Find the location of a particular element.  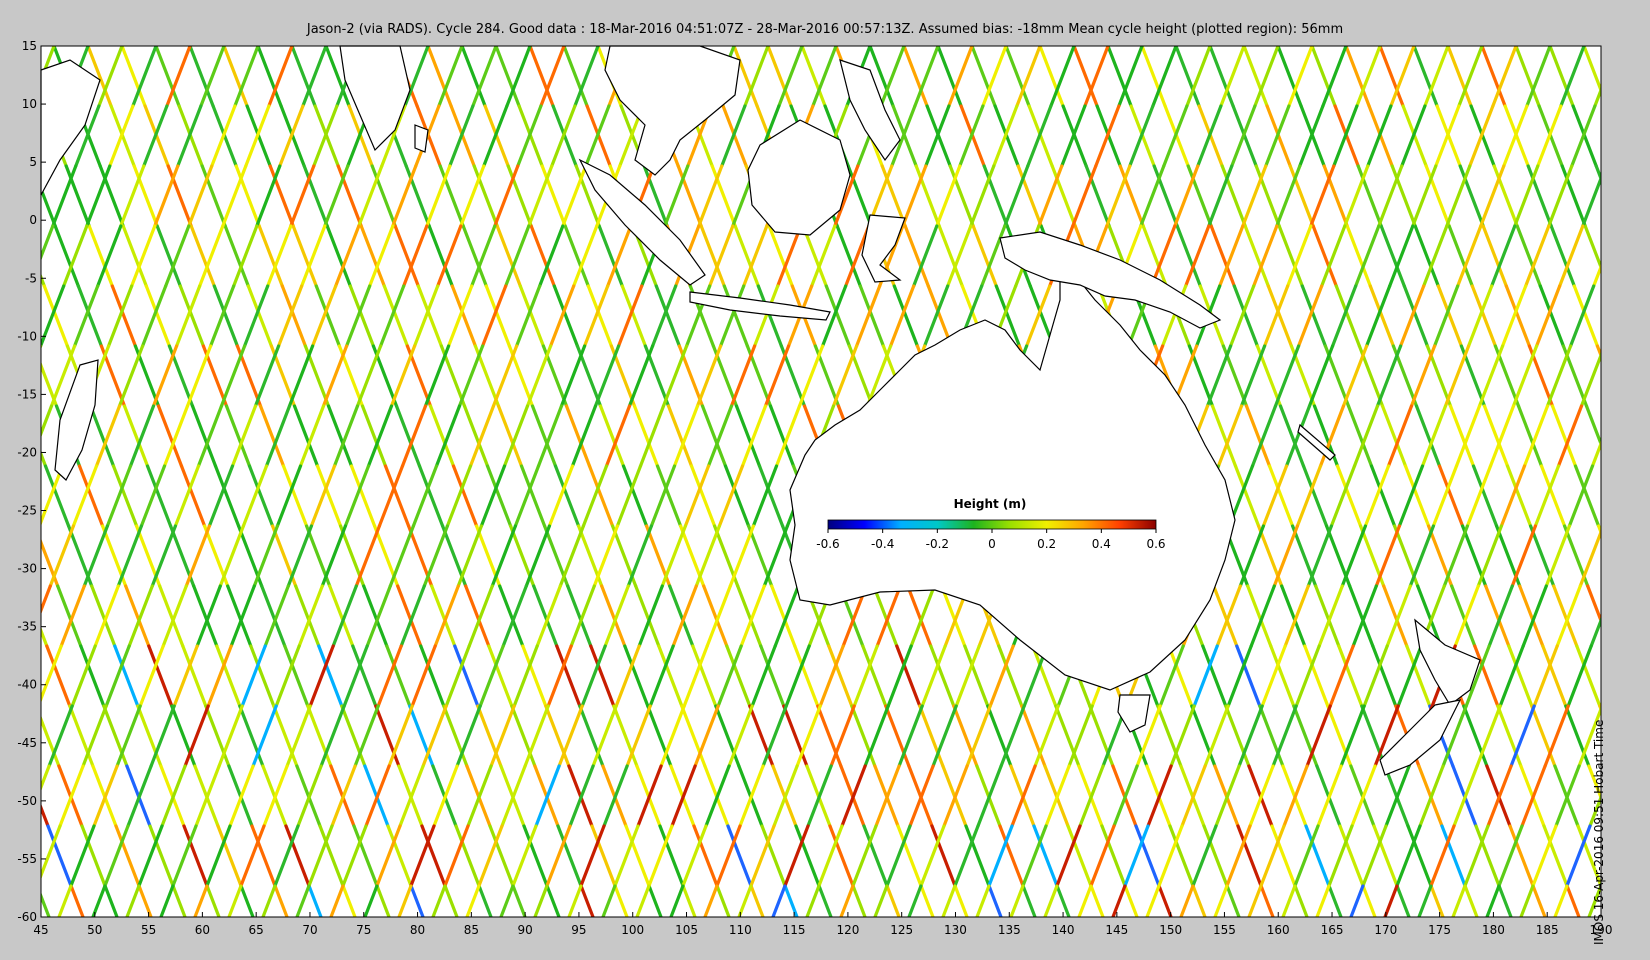

sri-lanka is located at coordinates (421, 138).